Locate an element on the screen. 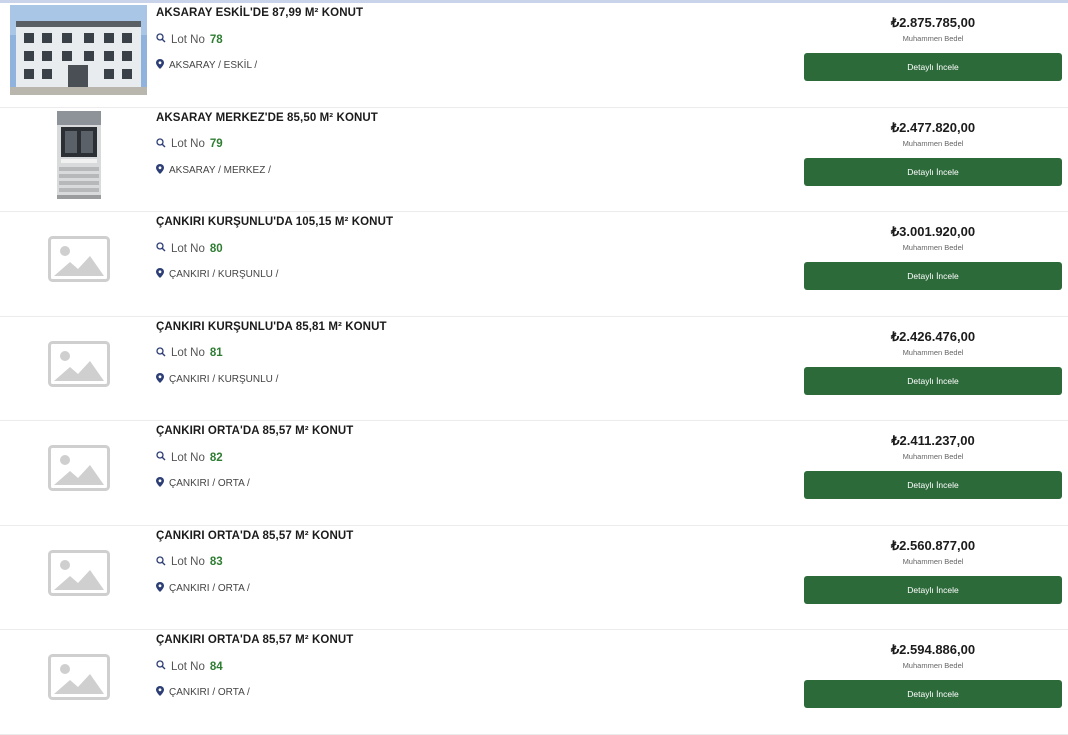 This screenshot has height=735, width=1068. price-value: ₺3.001.920,00 is located at coordinates (933, 231).